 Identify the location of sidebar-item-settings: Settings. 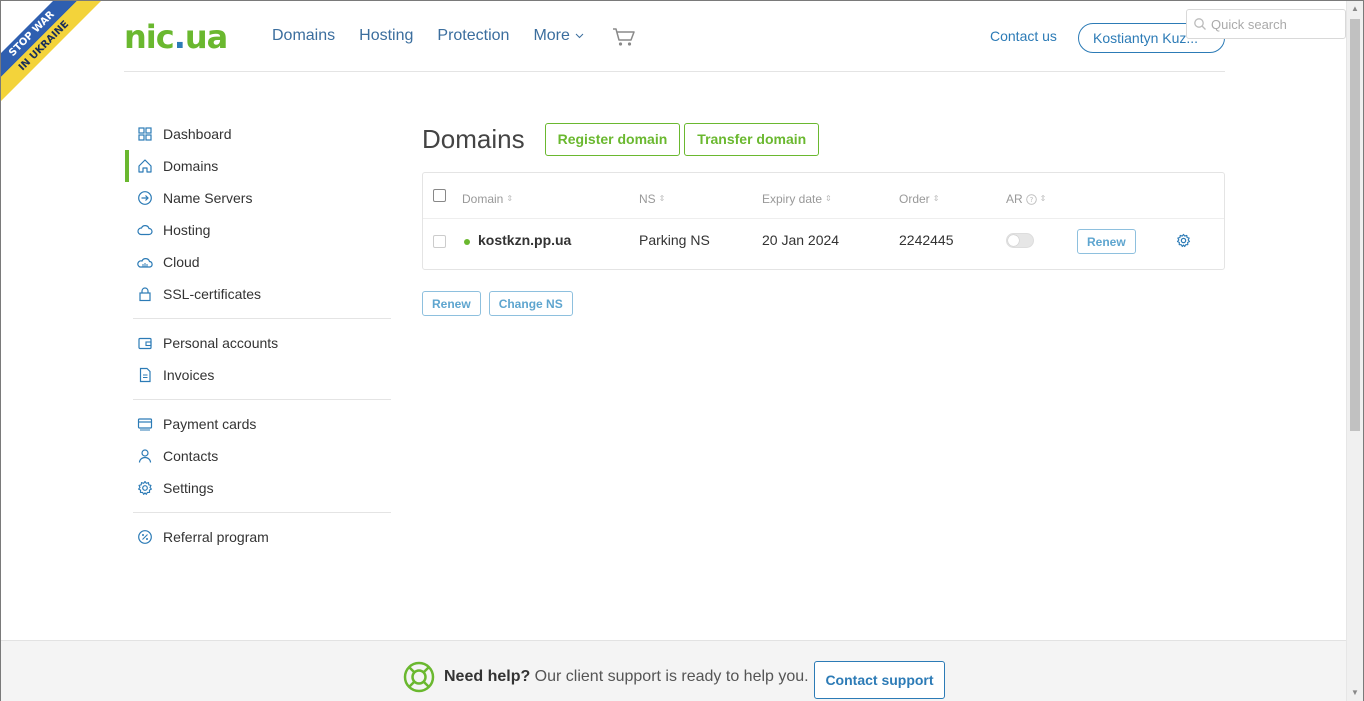
(258, 488).